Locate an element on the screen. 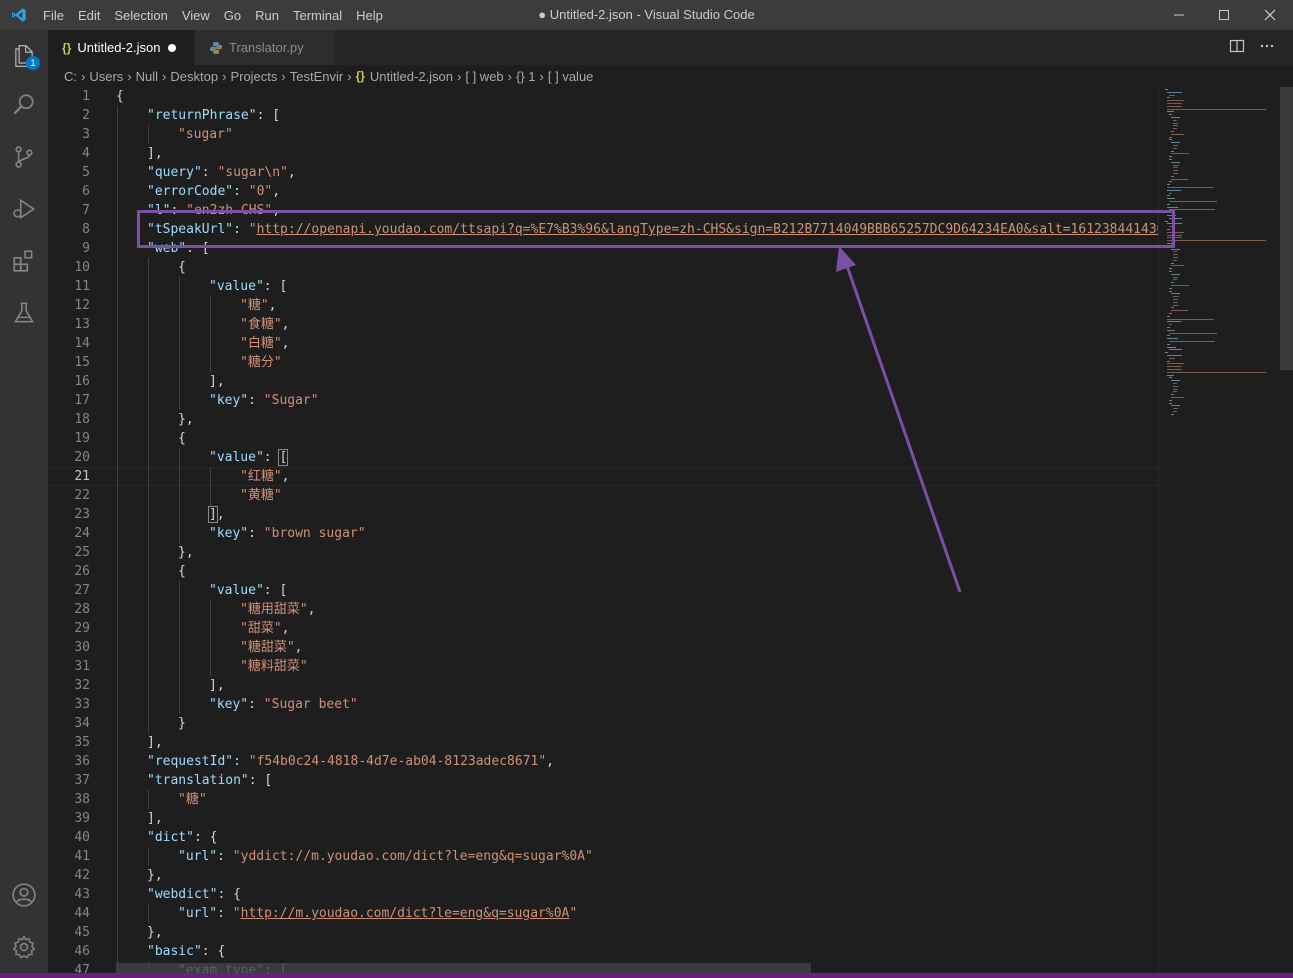  code-line: 30 "糖甜菜", is located at coordinates (603, 647).